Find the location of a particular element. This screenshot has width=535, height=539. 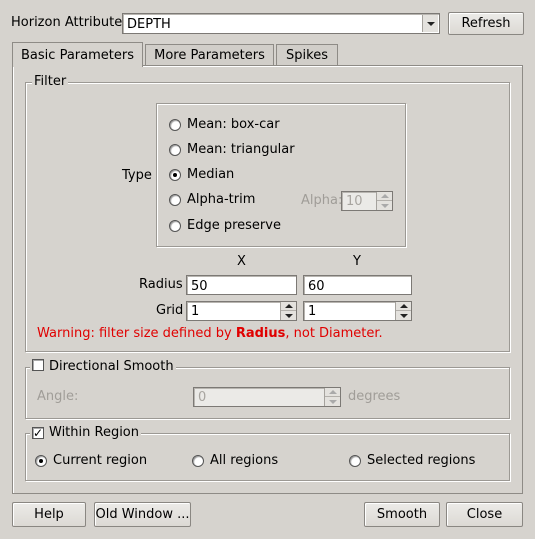

grid-y-spinner: 1 is located at coordinates (357, 311).